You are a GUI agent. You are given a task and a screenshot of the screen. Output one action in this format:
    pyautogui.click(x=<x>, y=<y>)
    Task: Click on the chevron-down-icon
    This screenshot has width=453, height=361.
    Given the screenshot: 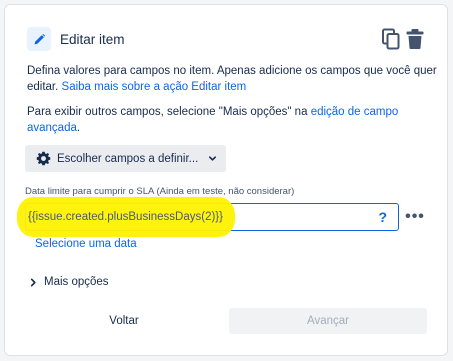 What is the action you would take?
    pyautogui.click(x=212, y=158)
    